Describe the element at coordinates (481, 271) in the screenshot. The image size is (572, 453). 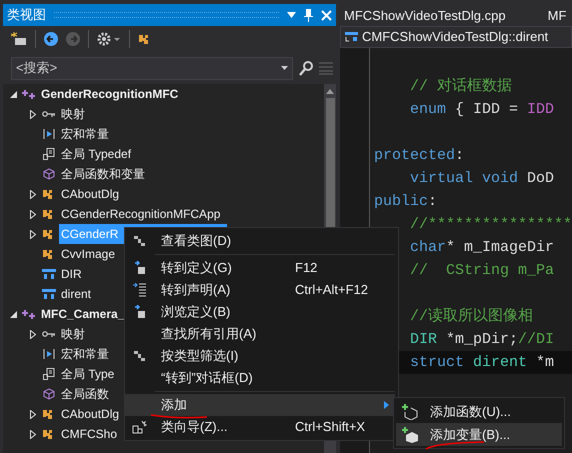
I see `code-line: // CString m_Pa` at that location.